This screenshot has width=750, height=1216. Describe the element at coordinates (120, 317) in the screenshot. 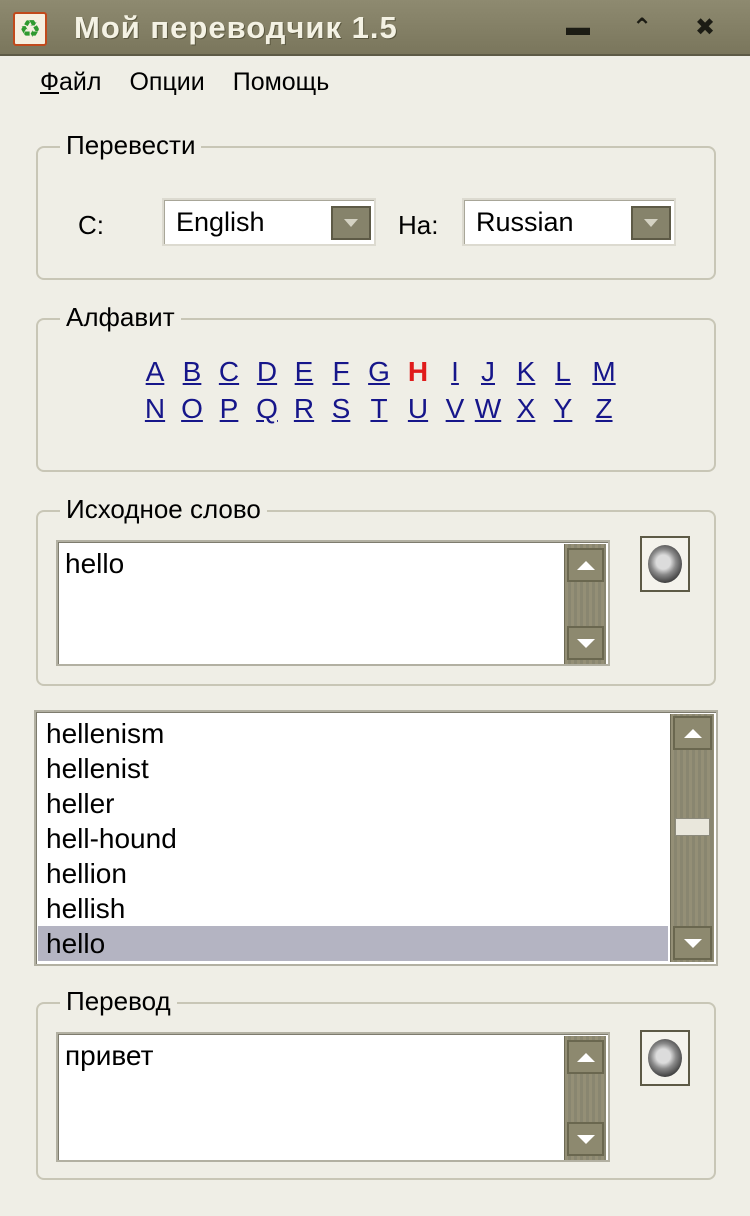

I see `alphabet-legend: Алфавит` at that location.